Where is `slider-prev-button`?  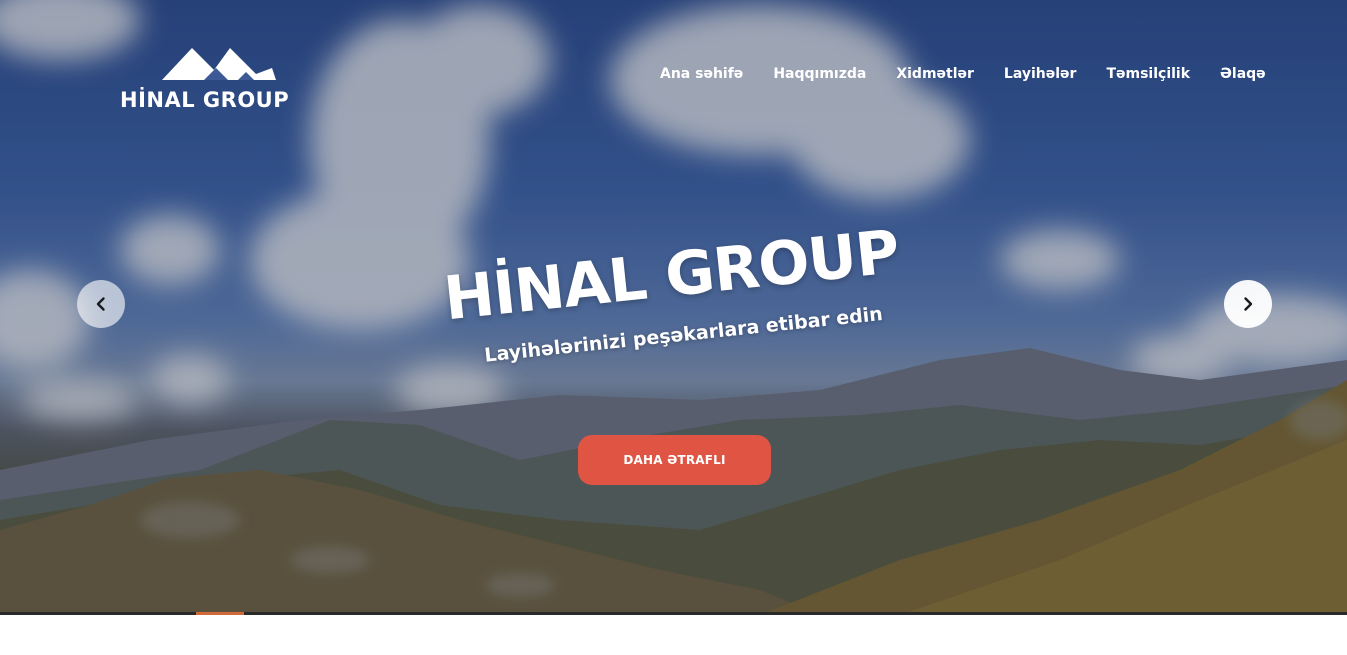 slider-prev-button is located at coordinates (101, 304).